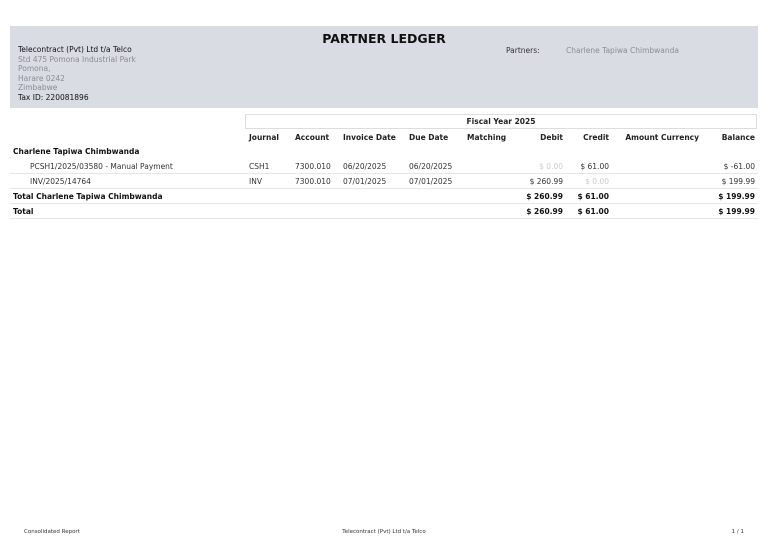 The width and height of the screenshot is (768, 543). Describe the element at coordinates (269, 166) in the screenshot. I see `line-journal: CSH1` at that location.